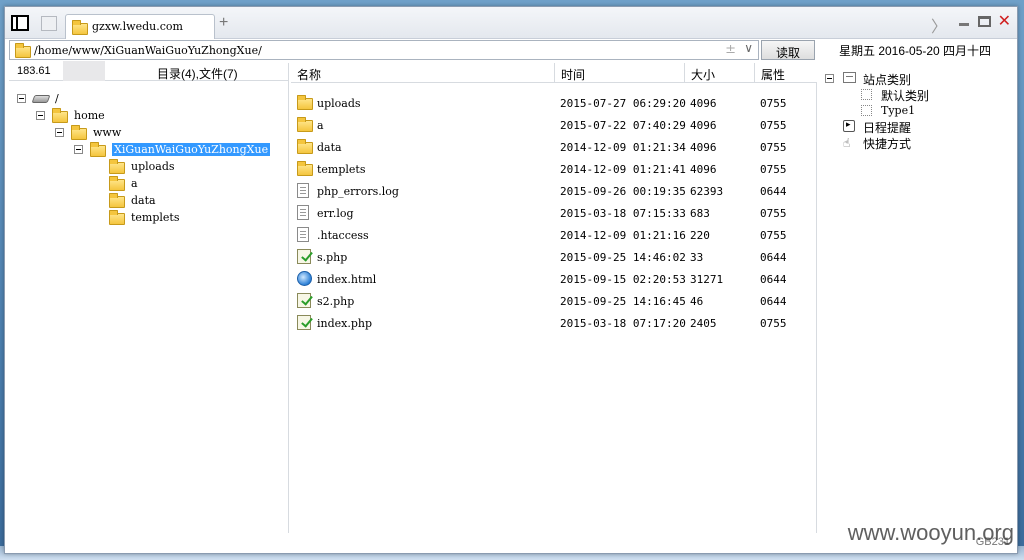 This screenshot has height=560, width=1024. What do you see at coordinates (223, 23) in the screenshot?
I see `add-tab-button: +` at bounding box center [223, 23].